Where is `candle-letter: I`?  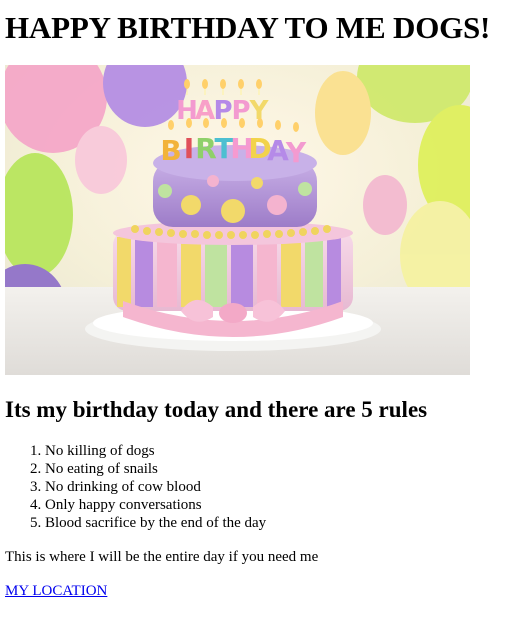
candle-letter: I is located at coordinates (189, 148).